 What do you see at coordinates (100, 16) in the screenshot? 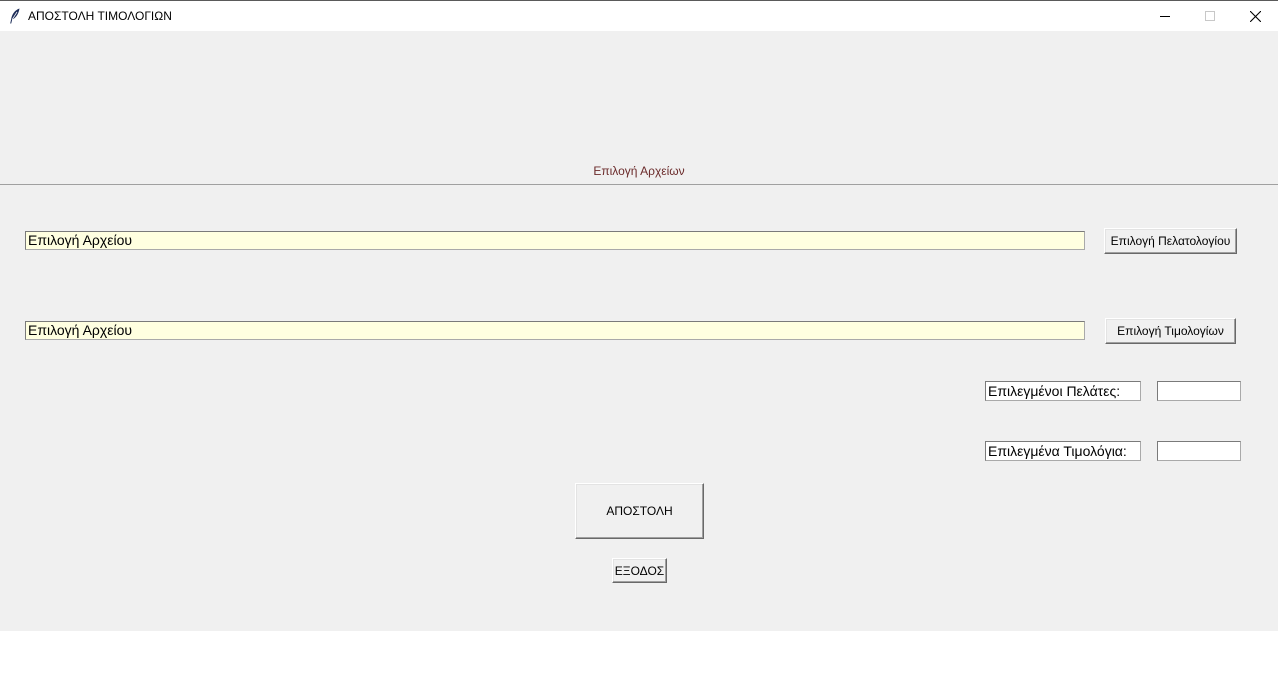
I see `window-title: ΑΠΟΣΤΟΛΗ ΤΙΜΟΛΟΓΙΩΝ` at bounding box center [100, 16].